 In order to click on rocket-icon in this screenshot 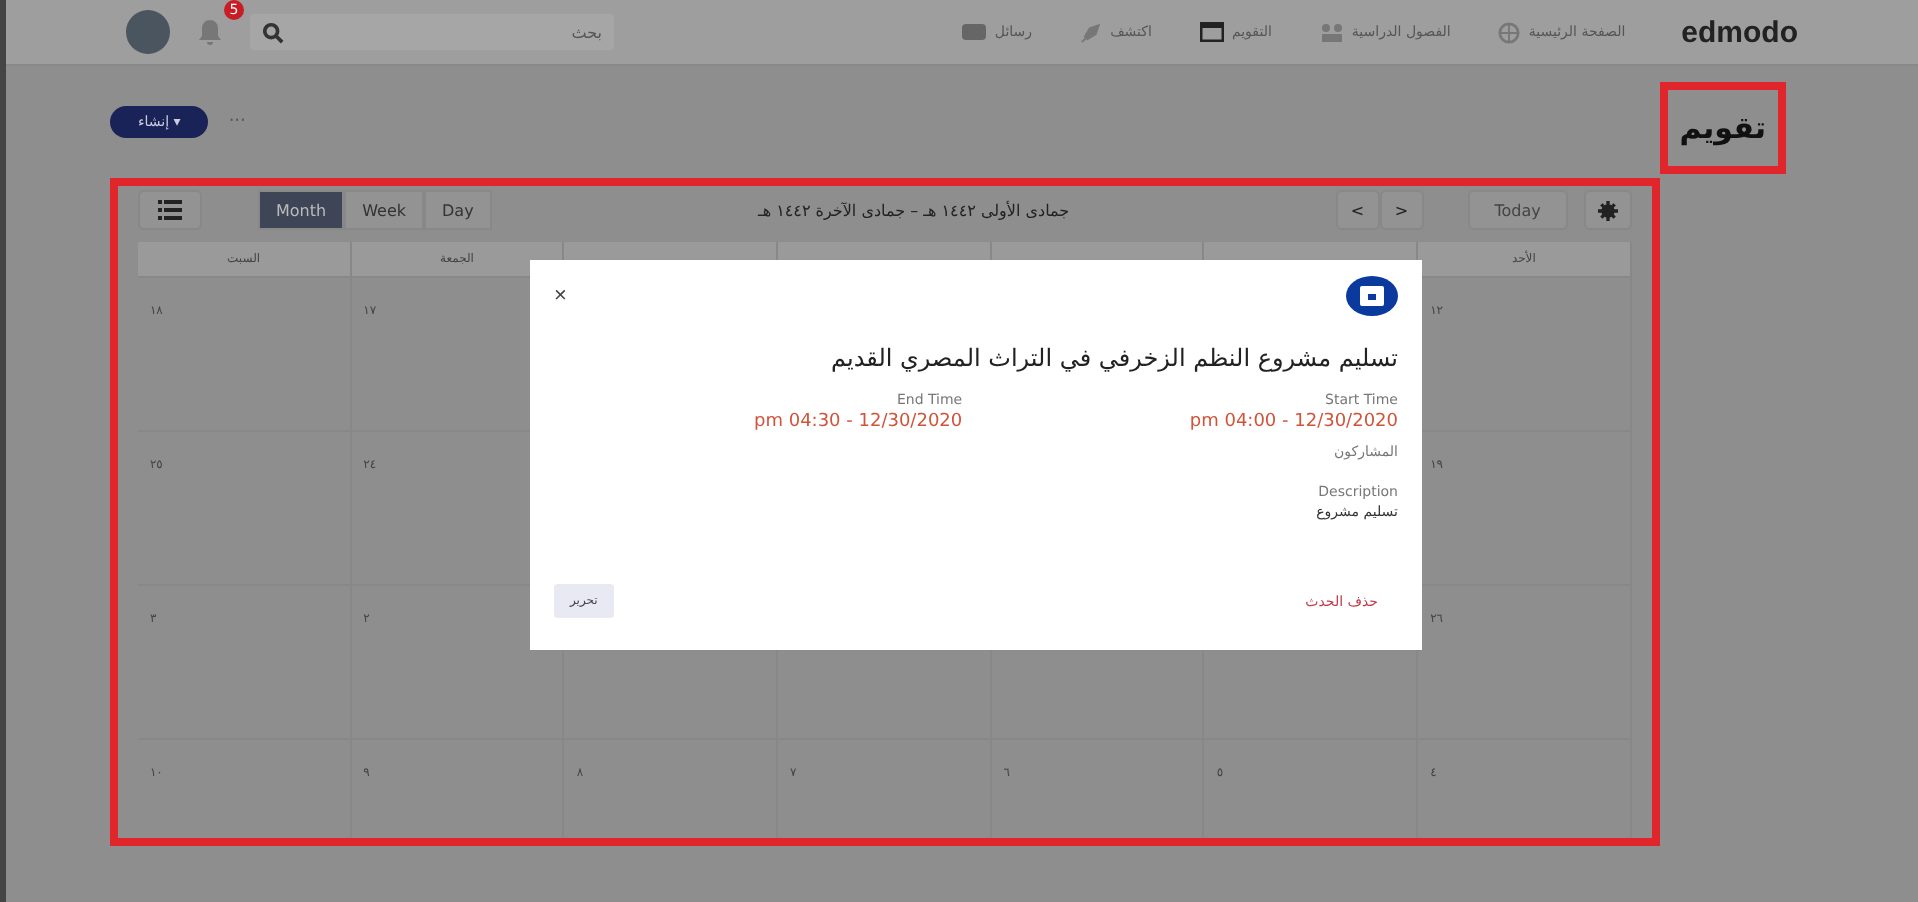, I will do `click(1091, 32)`.